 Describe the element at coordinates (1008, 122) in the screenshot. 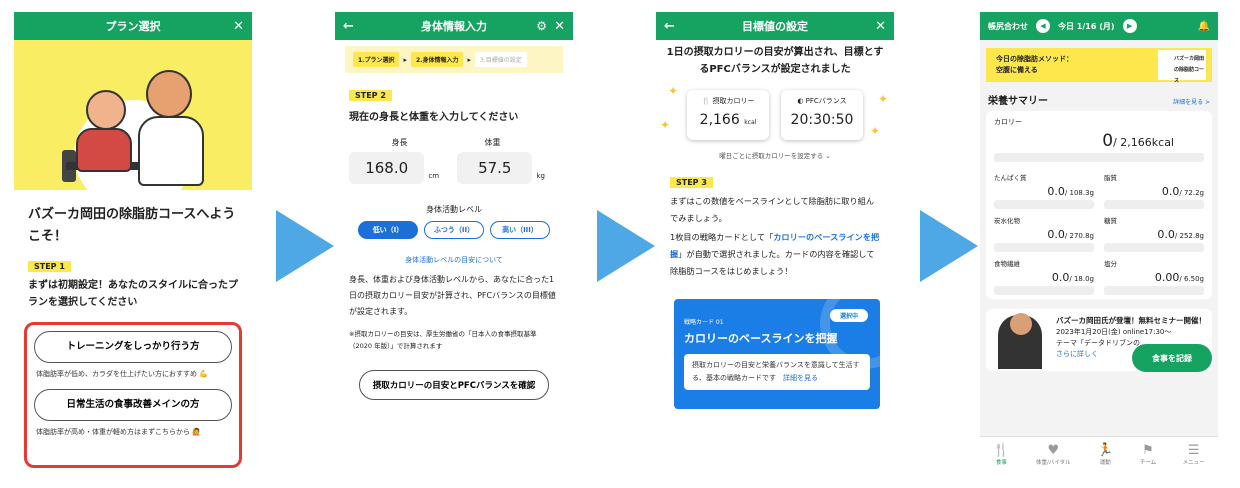

I see `calorie-label: カロリー` at that location.